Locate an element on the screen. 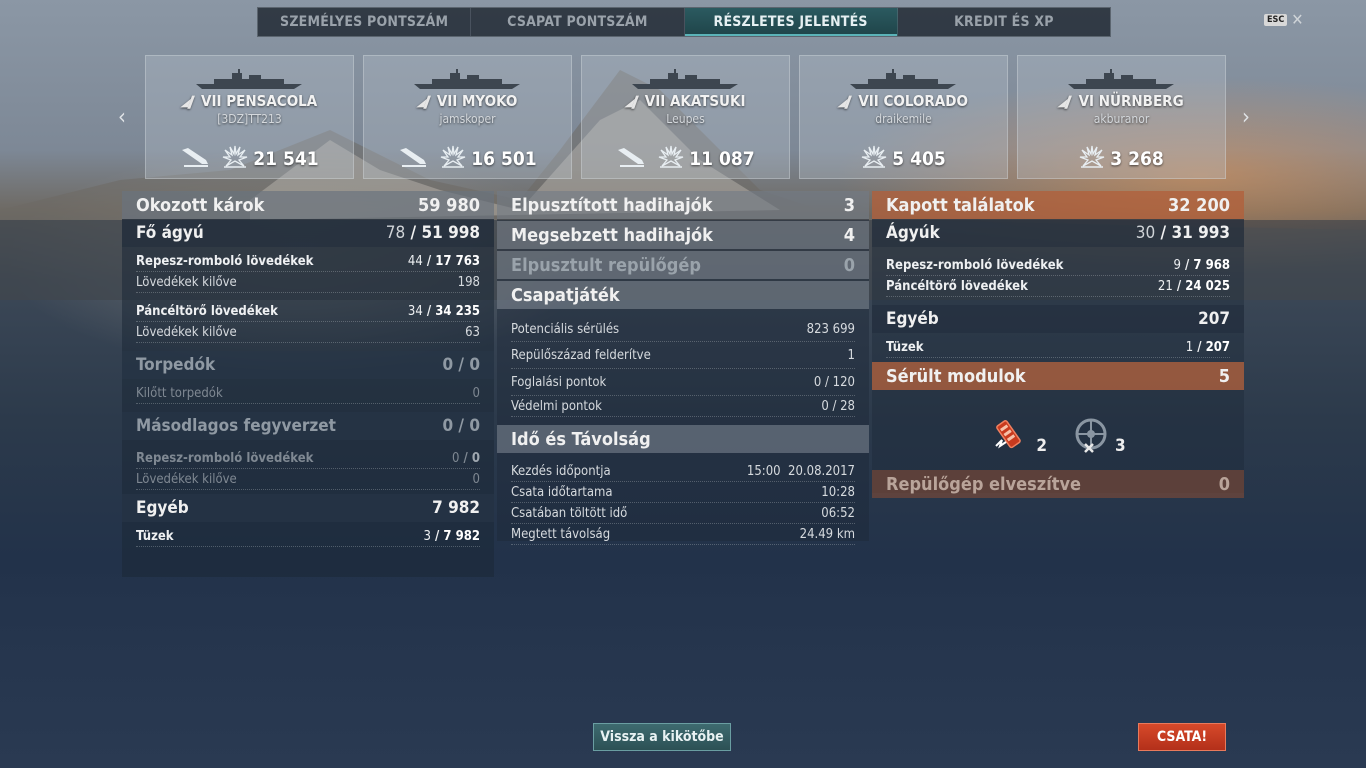 The width and height of the screenshot is (1366, 768). ship-name: ◢▍ VII MYOKO is located at coordinates (467, 101).